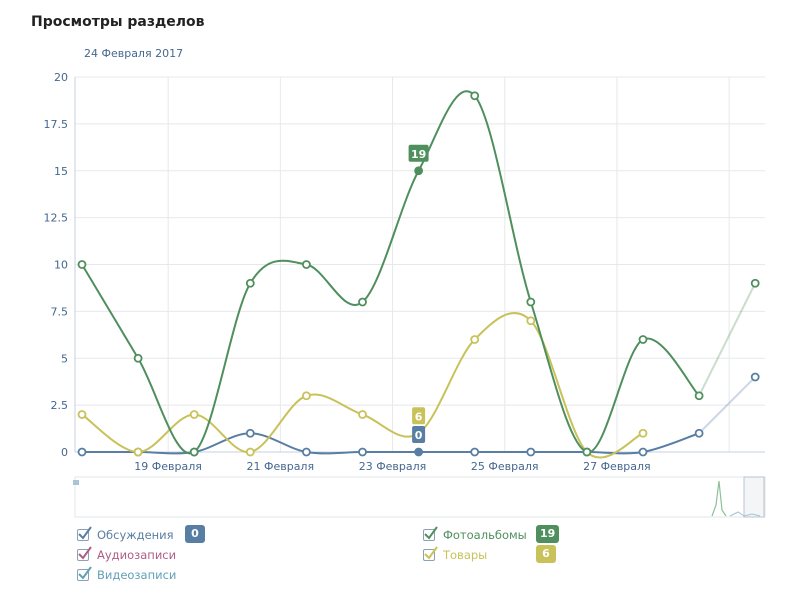 This screenshot has height=601, width=794. What do you see at coordinates (195, 534) in the screenshot?
I see `legend-value-discussions: 0` at bounding box center [195, 534].